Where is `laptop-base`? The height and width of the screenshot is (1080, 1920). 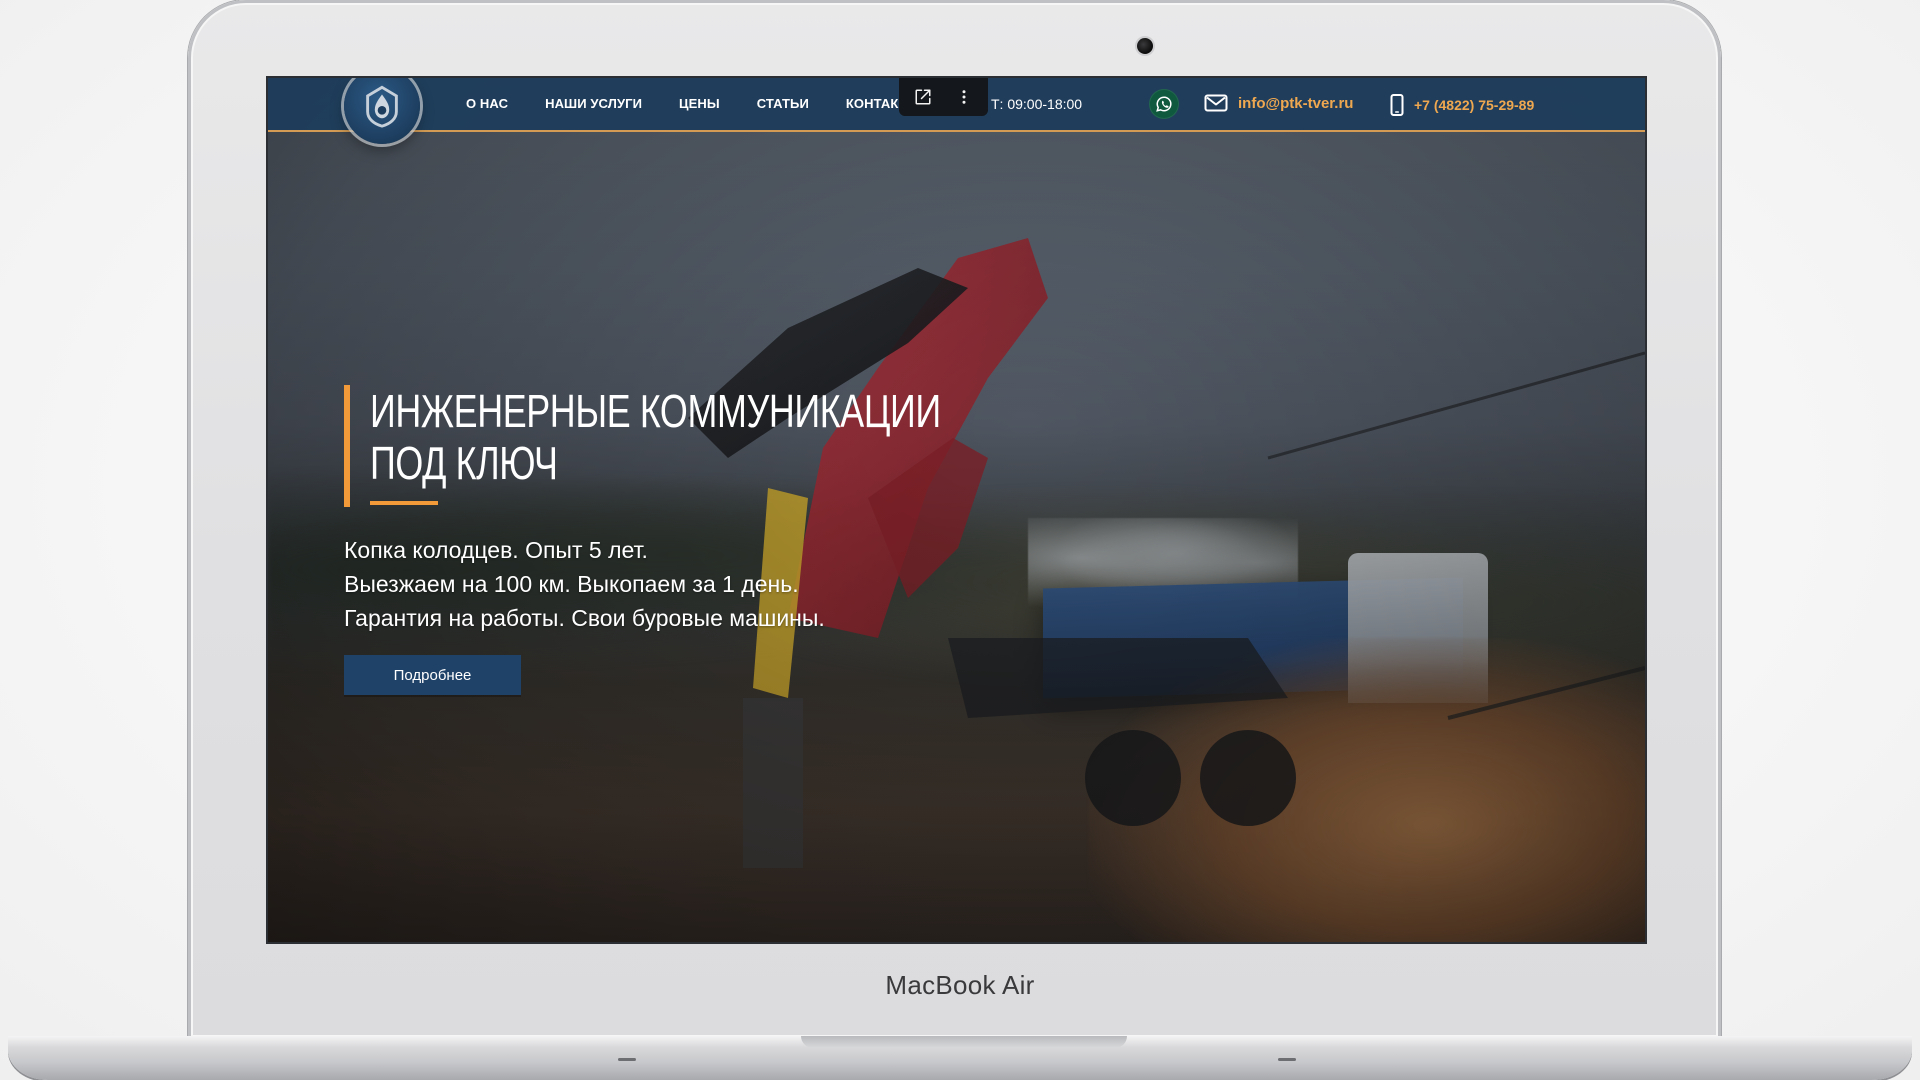
laptop-base is located at coordinates (960, 1058).